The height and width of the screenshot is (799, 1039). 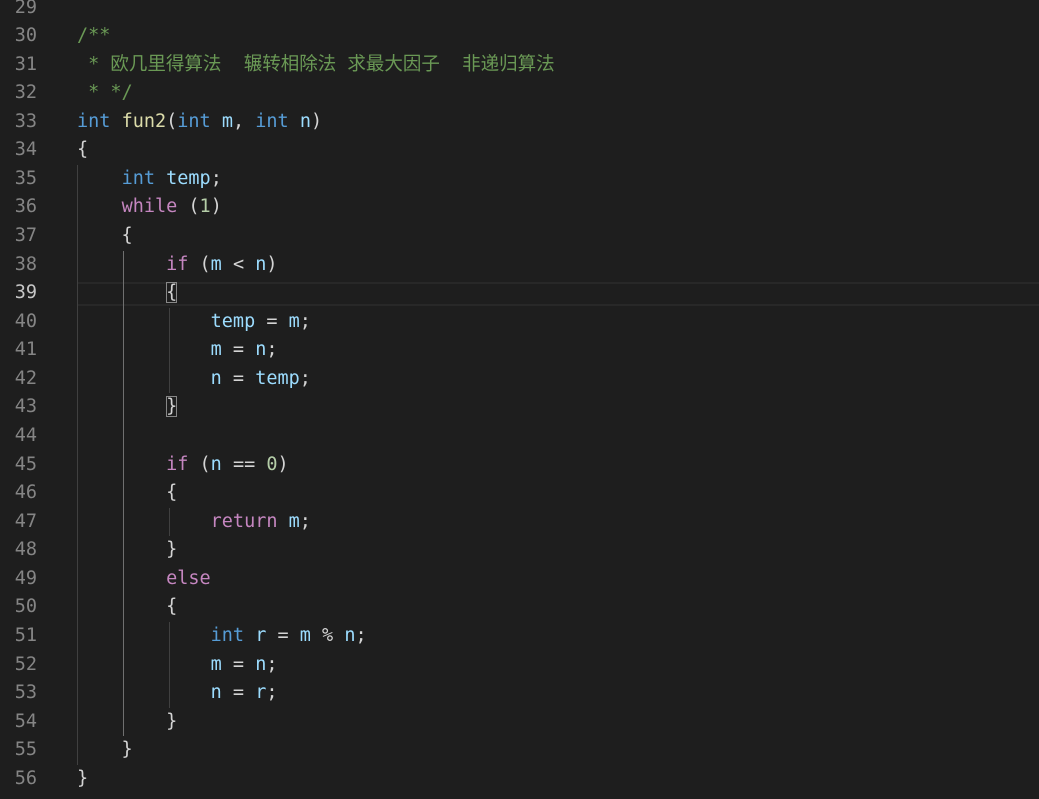 What do you see at coordinates (194, 322) in the screenshot?
I see `line-code: temp = m;` at bounding box center [194, 322].